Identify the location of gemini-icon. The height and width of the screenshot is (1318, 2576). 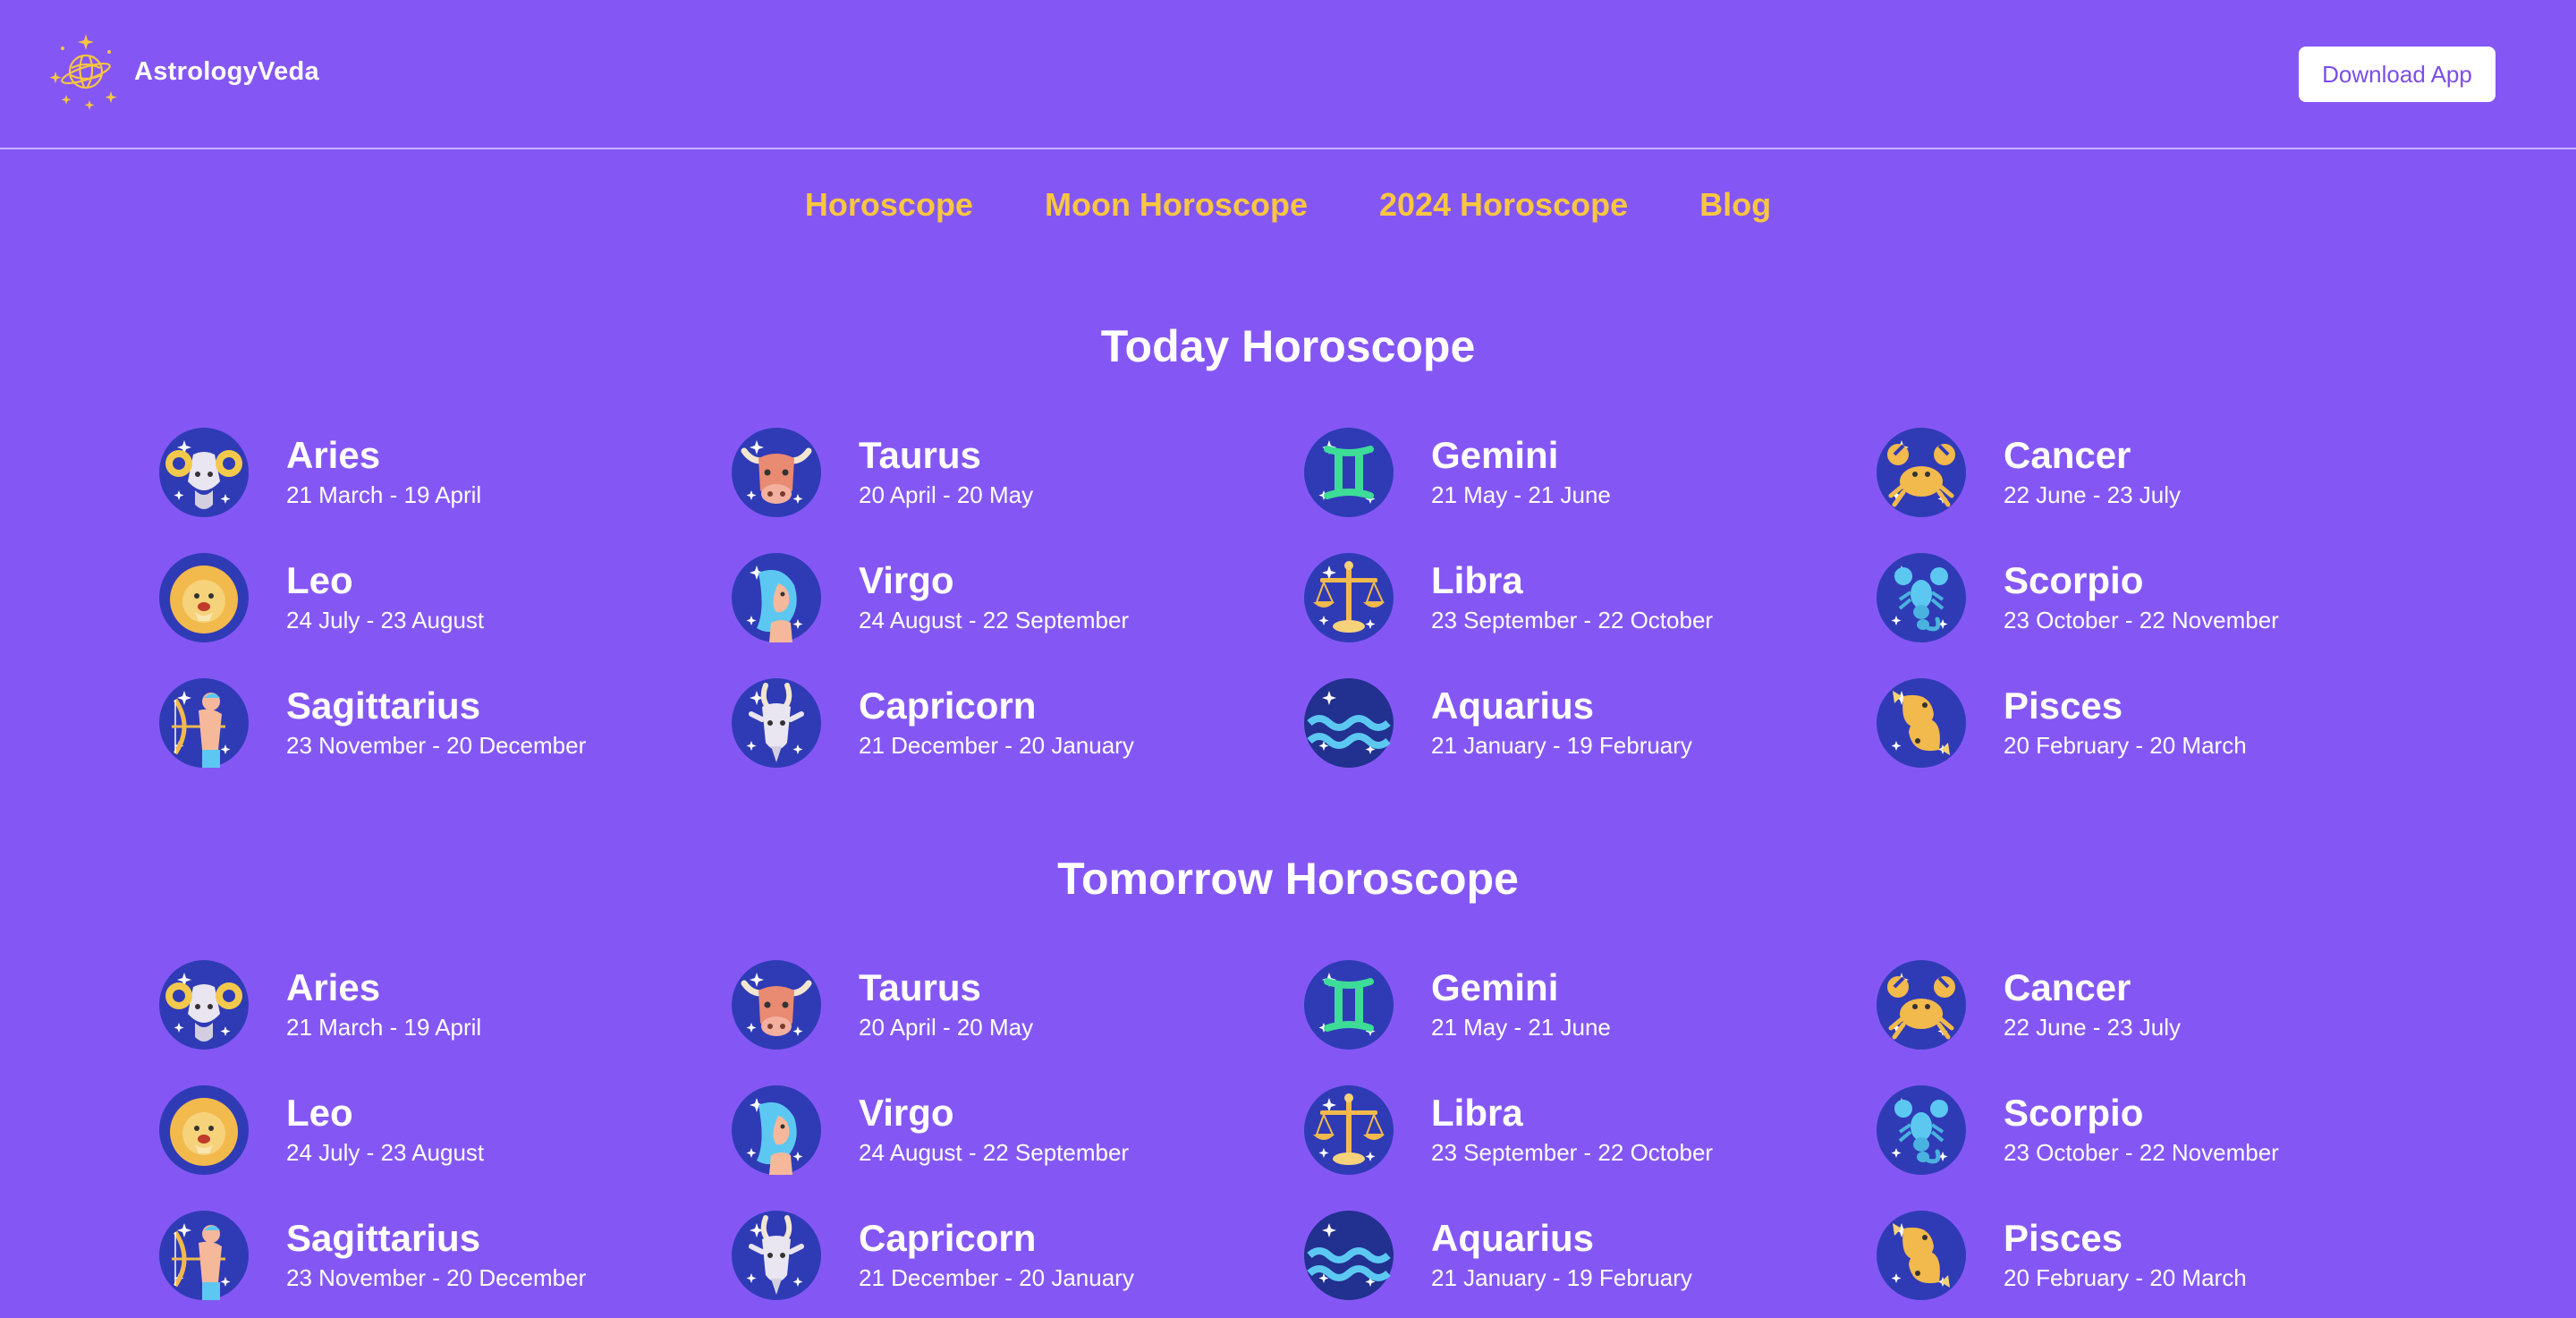
(1349, 472).